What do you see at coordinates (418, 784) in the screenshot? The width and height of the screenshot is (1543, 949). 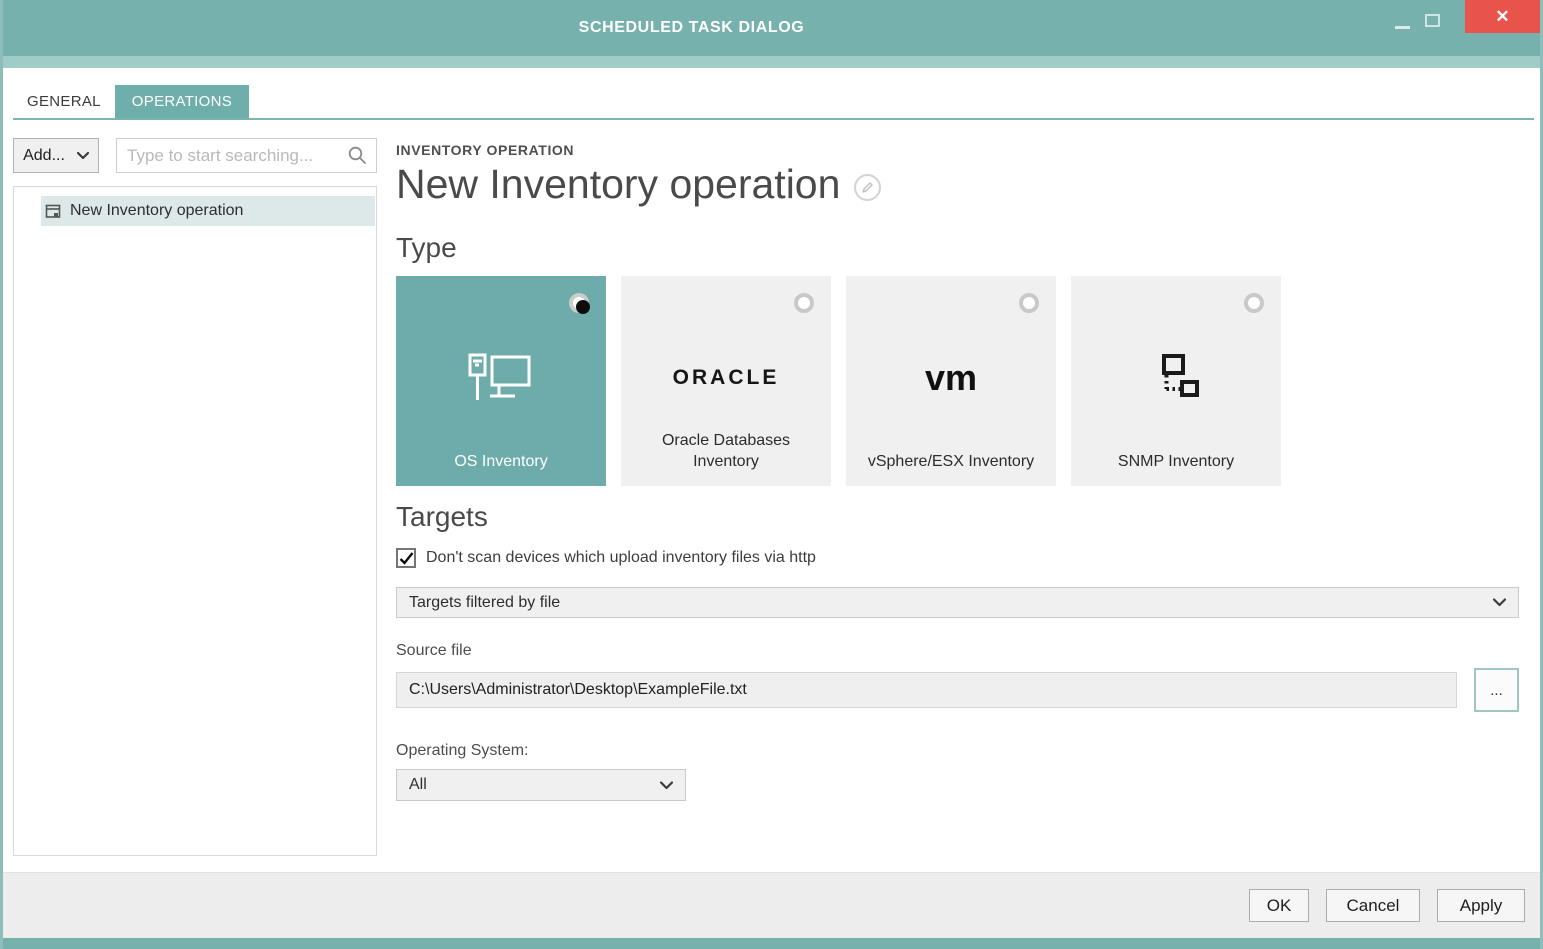 I see `operating-system-value: All` at bounding box center [418, 784].